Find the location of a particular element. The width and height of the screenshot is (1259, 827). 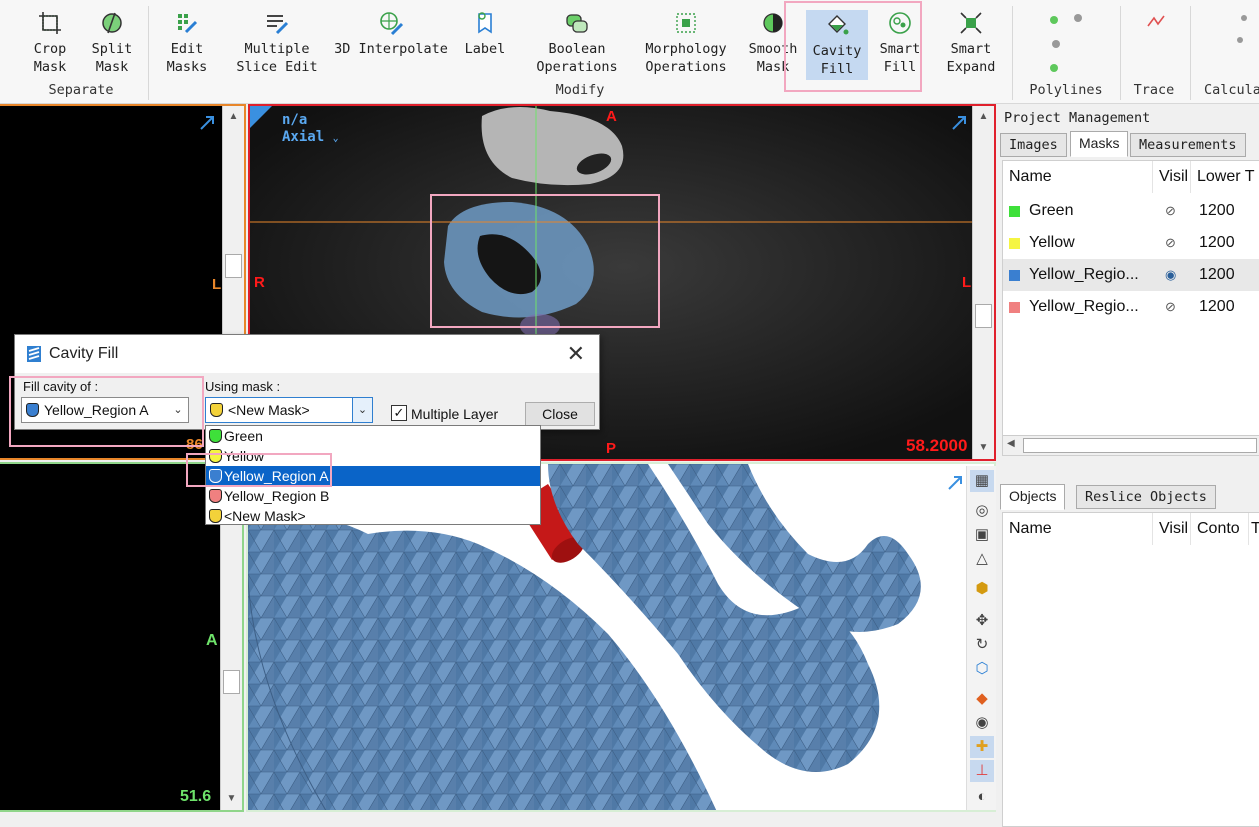

group-label-separate: Separate is located at coordinates (81, 90).